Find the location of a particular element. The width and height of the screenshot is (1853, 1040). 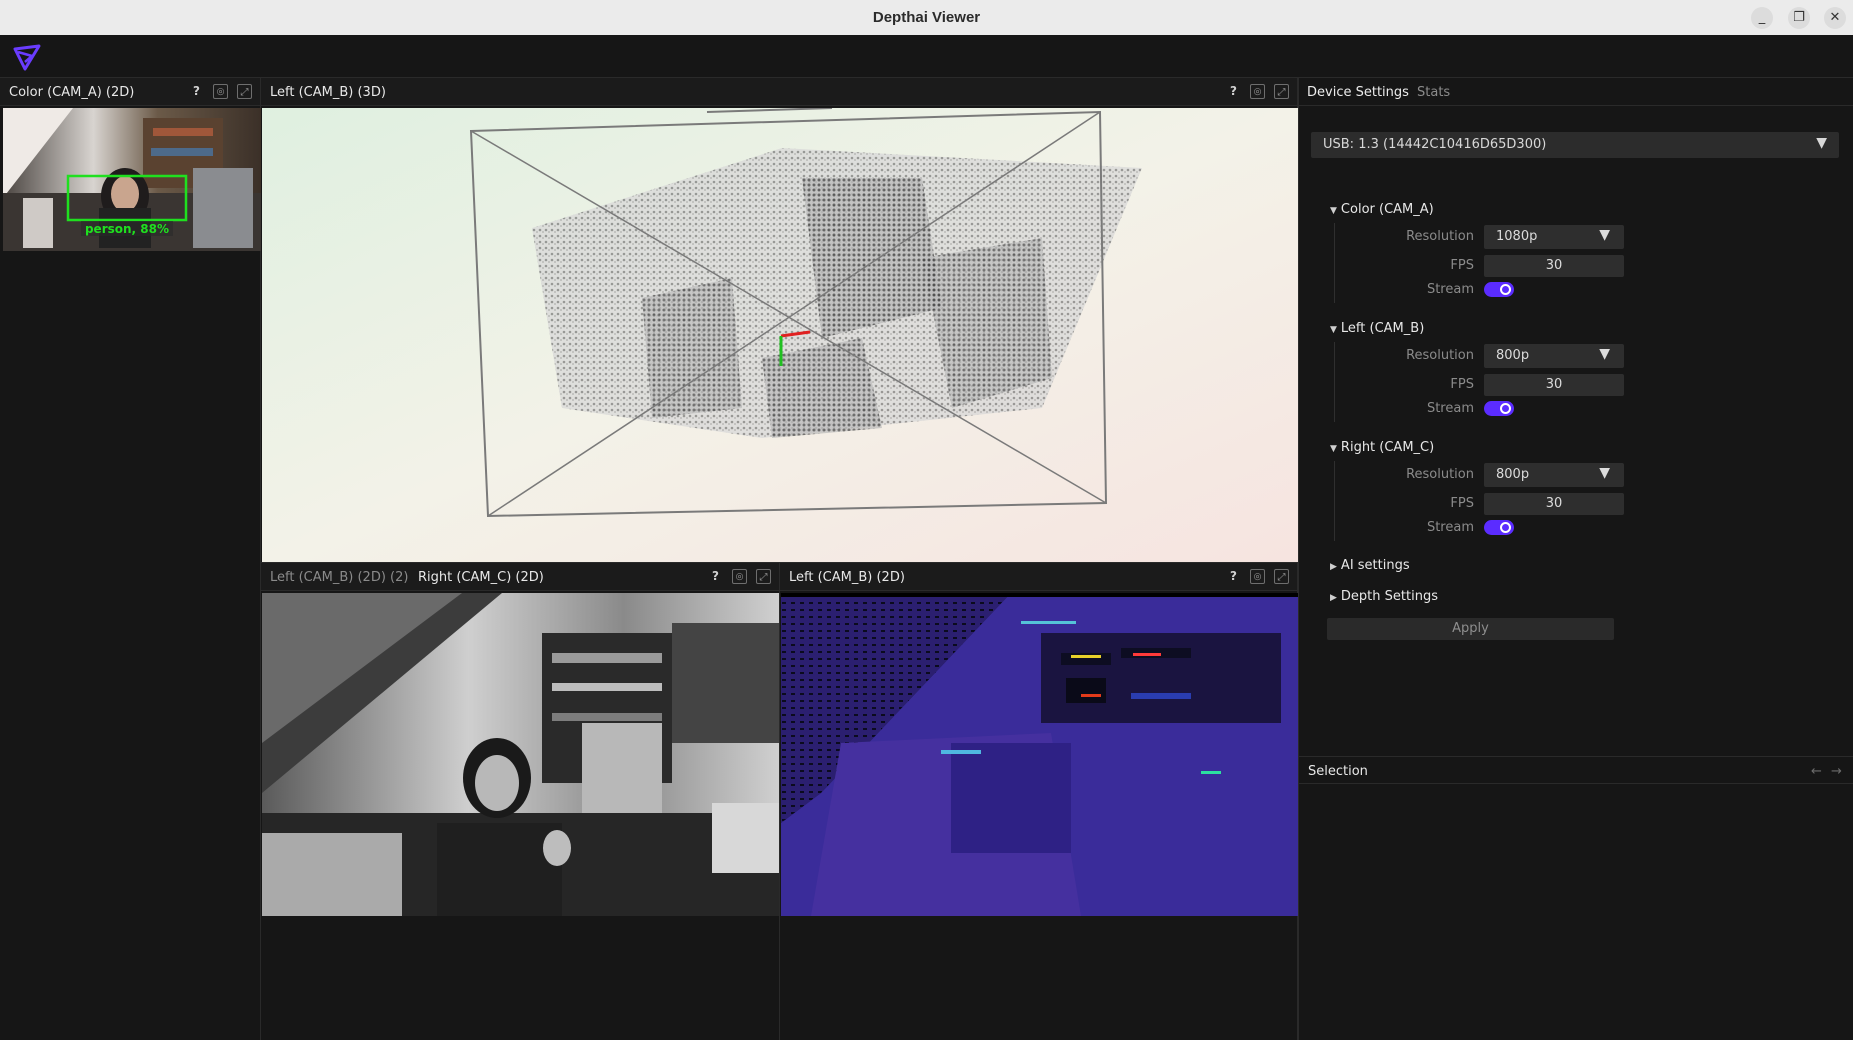

selection-title: Selection is located at coordinates (1338, 771).